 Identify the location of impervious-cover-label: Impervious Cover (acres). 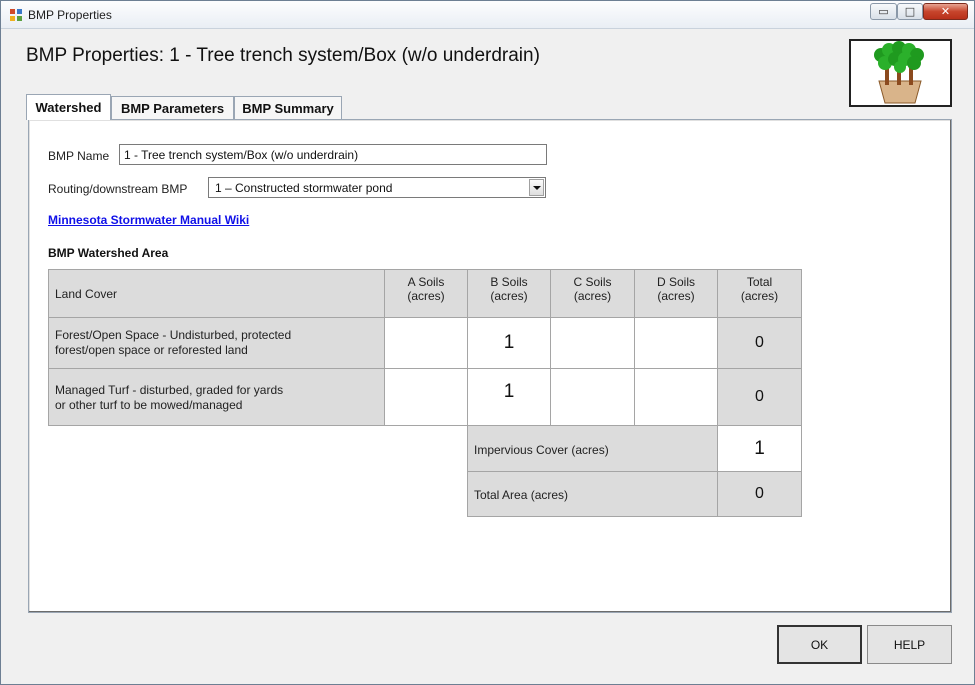
(541, 450).